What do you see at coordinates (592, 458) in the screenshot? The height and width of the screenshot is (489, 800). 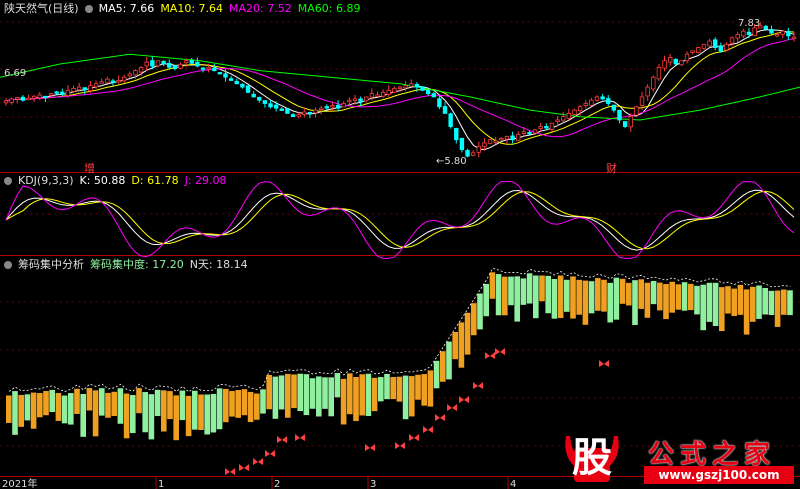 I see `logo-glyph: 股` at bounding box center [592, 458].